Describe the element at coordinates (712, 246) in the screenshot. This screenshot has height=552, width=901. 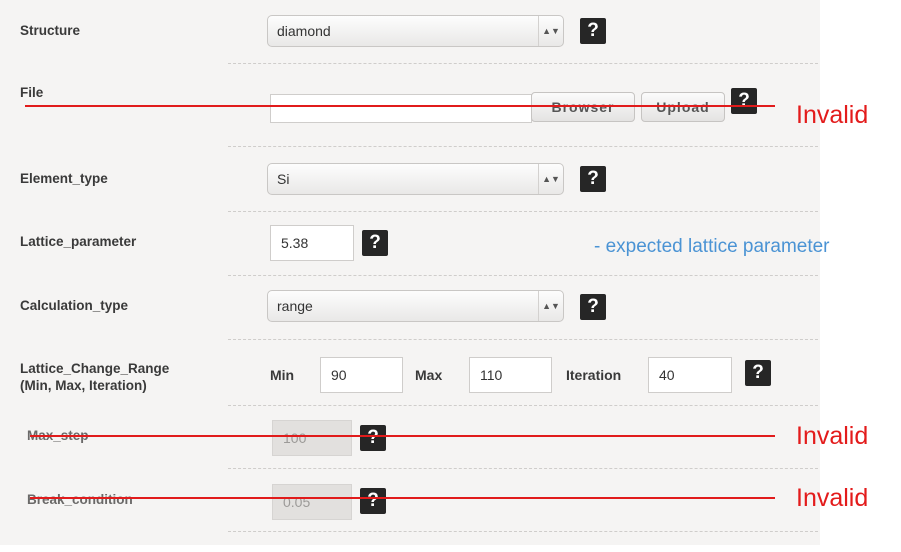
I see `lattice-parameter-note: - expected lattice parameter` at that location.